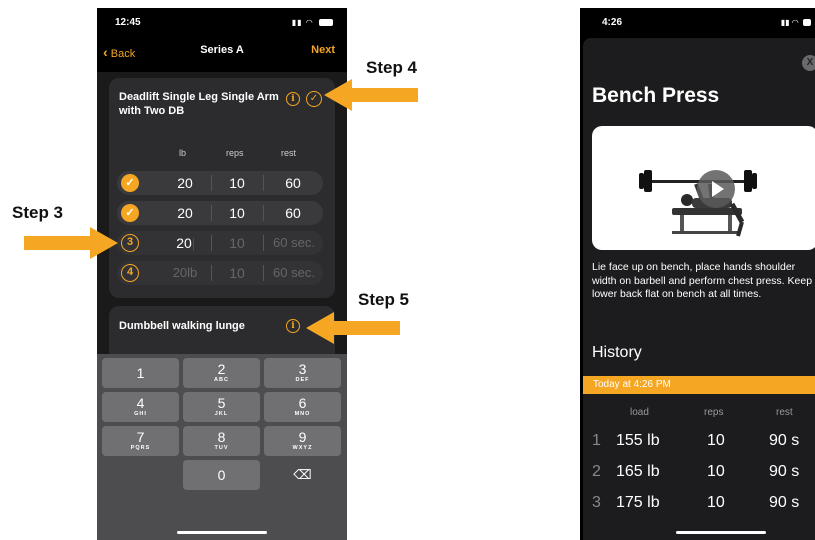  I want to click on text-cursor, so click(193, 244).